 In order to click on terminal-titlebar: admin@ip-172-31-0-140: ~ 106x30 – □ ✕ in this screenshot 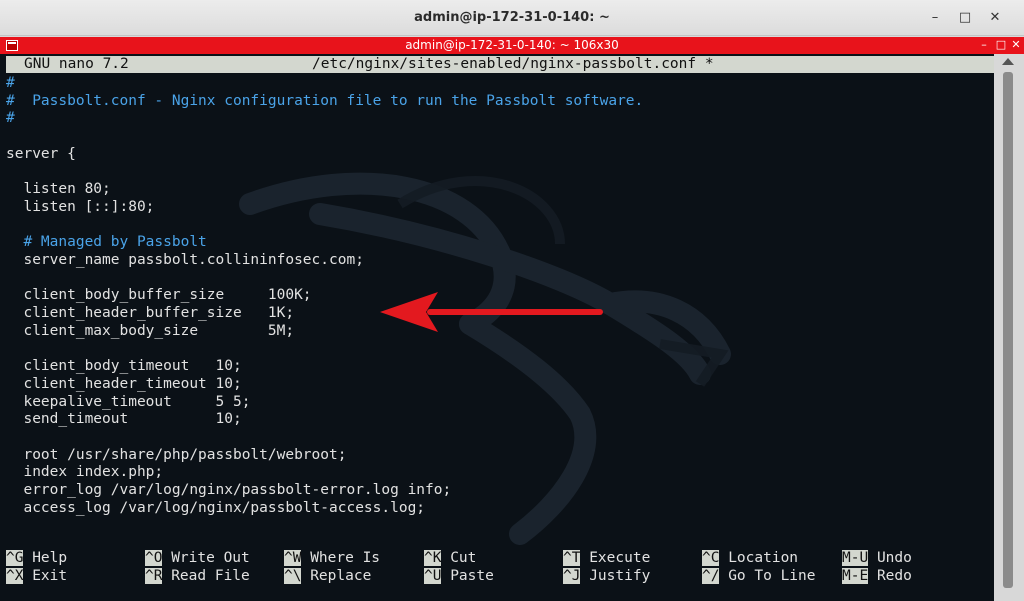, I will do `click(512, 45)`.